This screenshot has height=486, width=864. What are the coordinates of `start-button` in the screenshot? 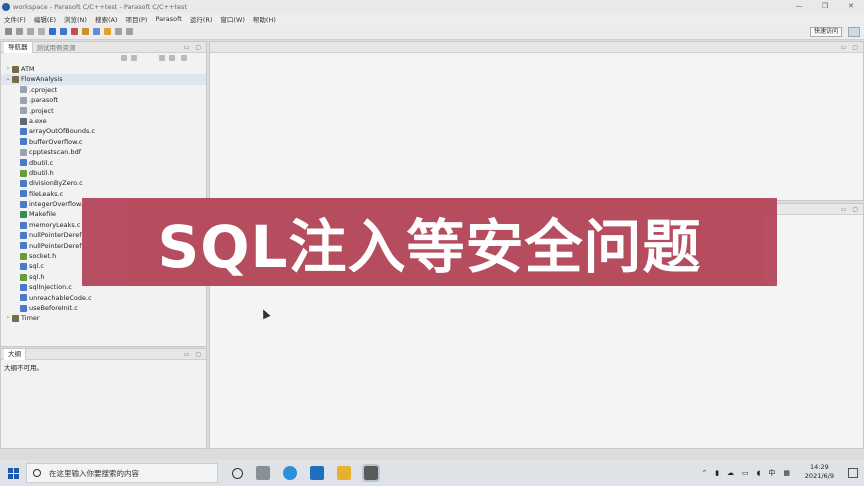 It's located at (13, 473).